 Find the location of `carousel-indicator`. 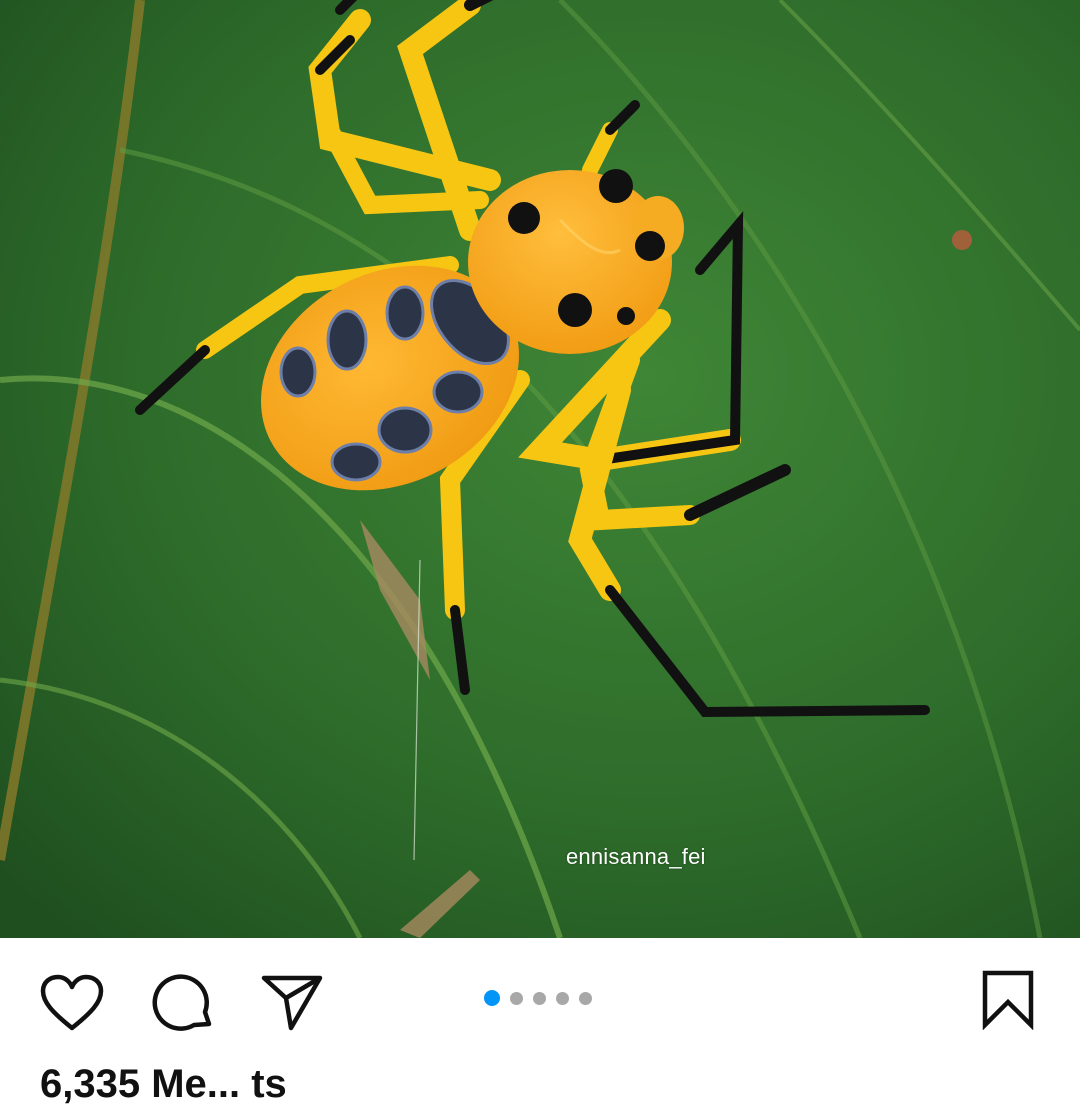

carousel-indicator is located at coordinates (538, 998).